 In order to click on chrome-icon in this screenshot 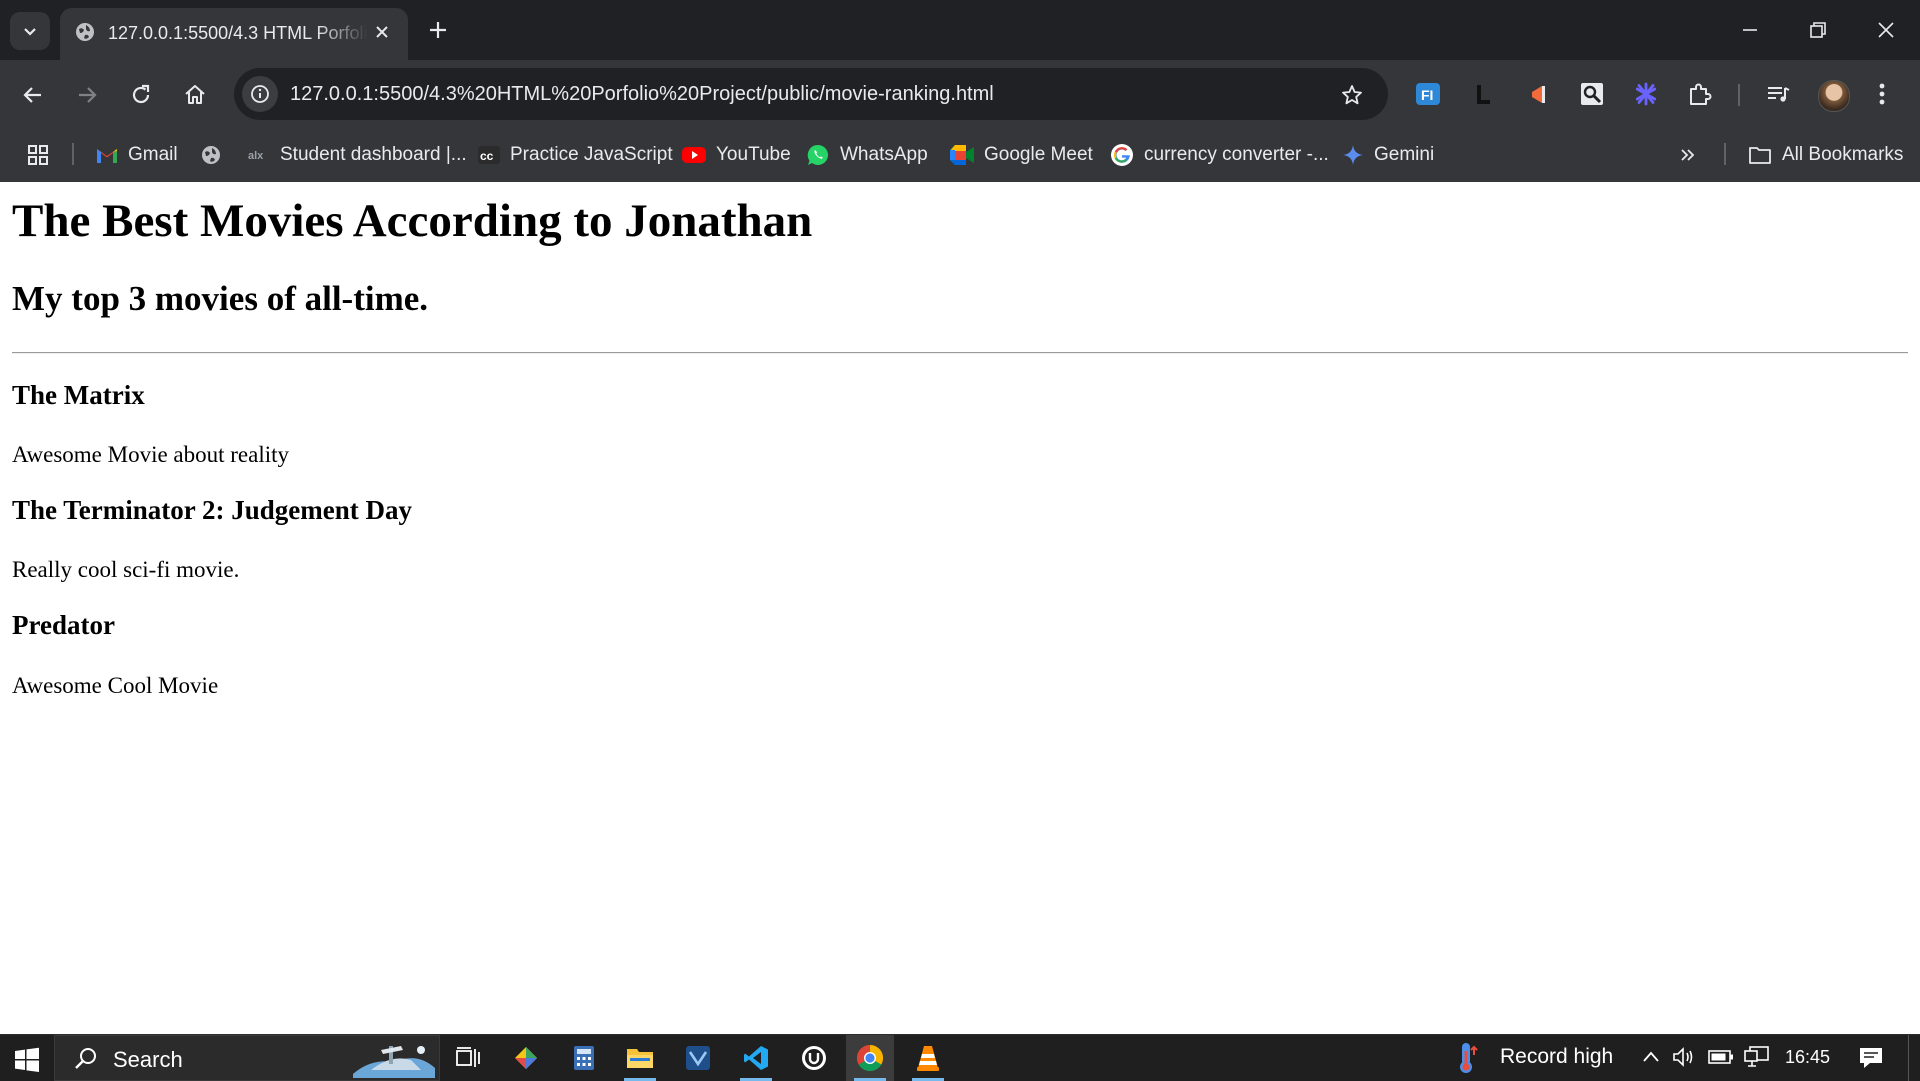, I will do `click(870, 1058)`.